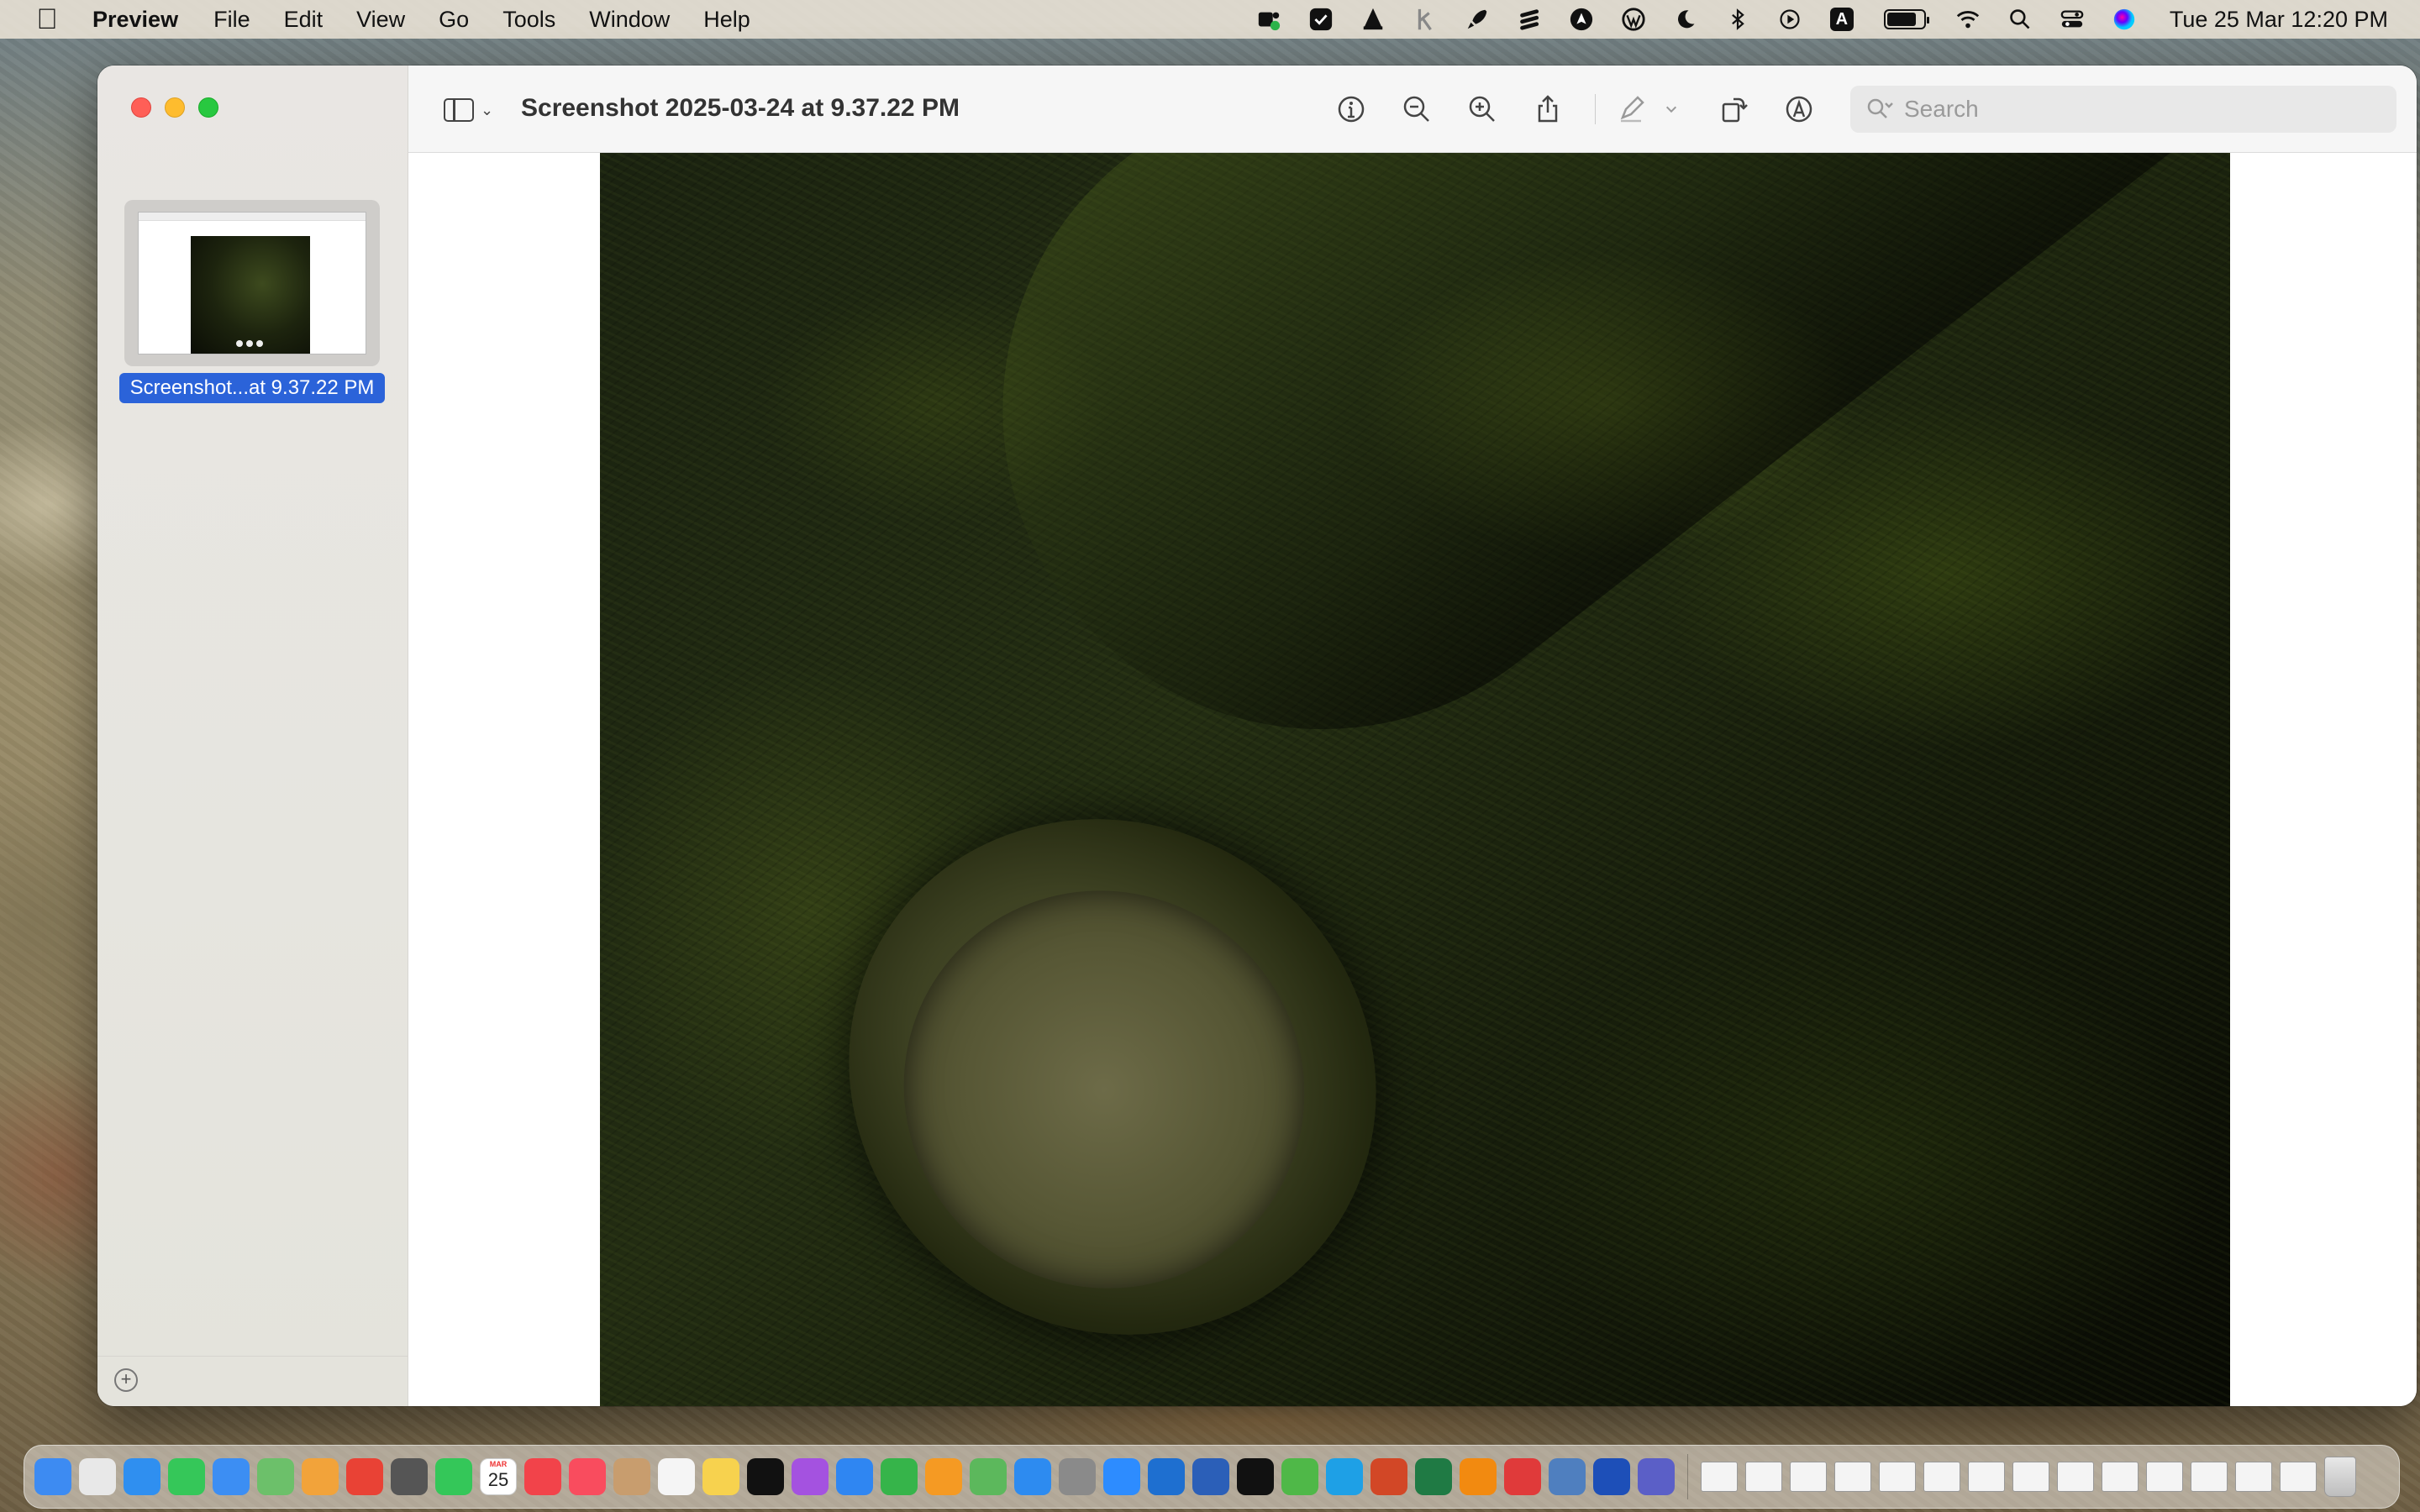  I want to click on info-button, so click(1351, 109).